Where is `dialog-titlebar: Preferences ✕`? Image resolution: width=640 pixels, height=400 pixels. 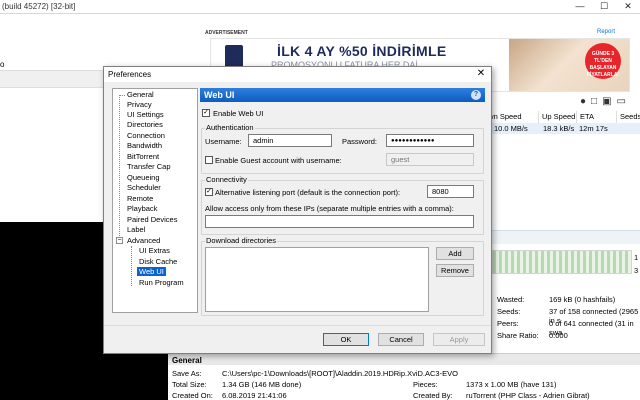
dialog-titlebar: Preferences ✕ is located at coordinates (297, 74).